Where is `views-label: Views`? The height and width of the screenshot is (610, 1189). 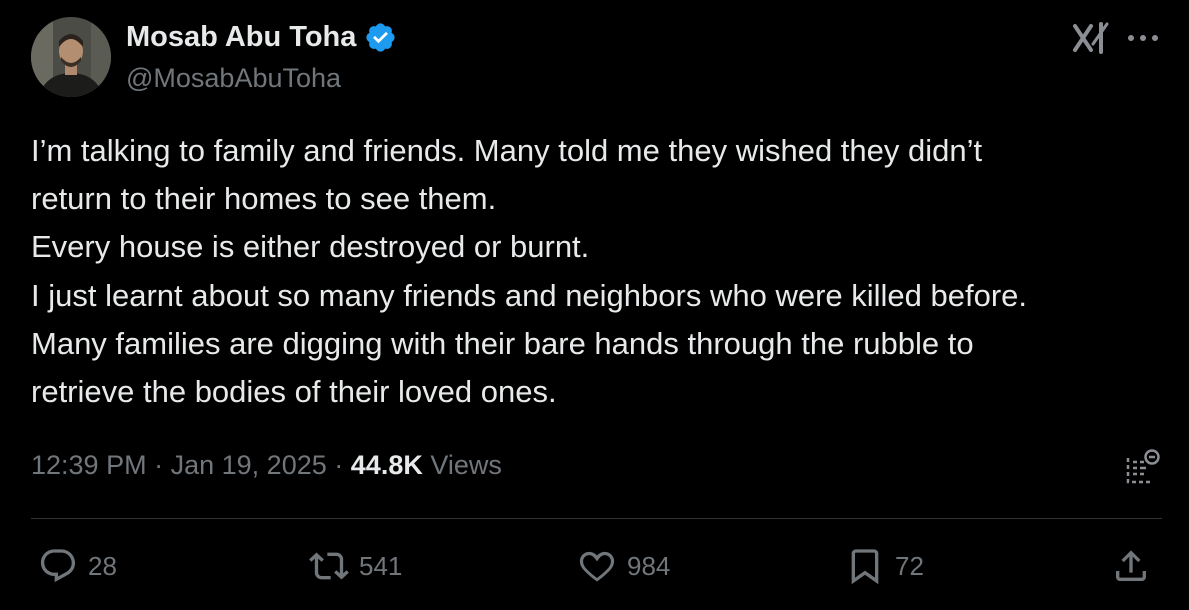 views-label: Views is located at coordinates (466, 465).